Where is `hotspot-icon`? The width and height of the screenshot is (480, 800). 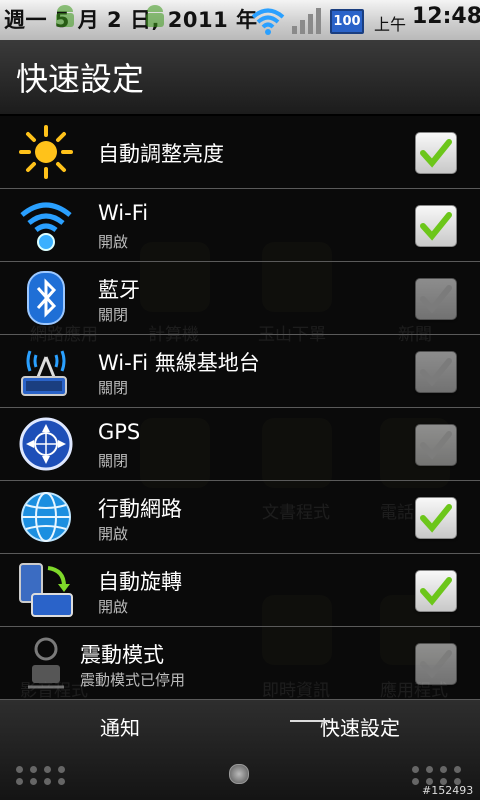 hotspot-icon is located at coordinates (44, 373).